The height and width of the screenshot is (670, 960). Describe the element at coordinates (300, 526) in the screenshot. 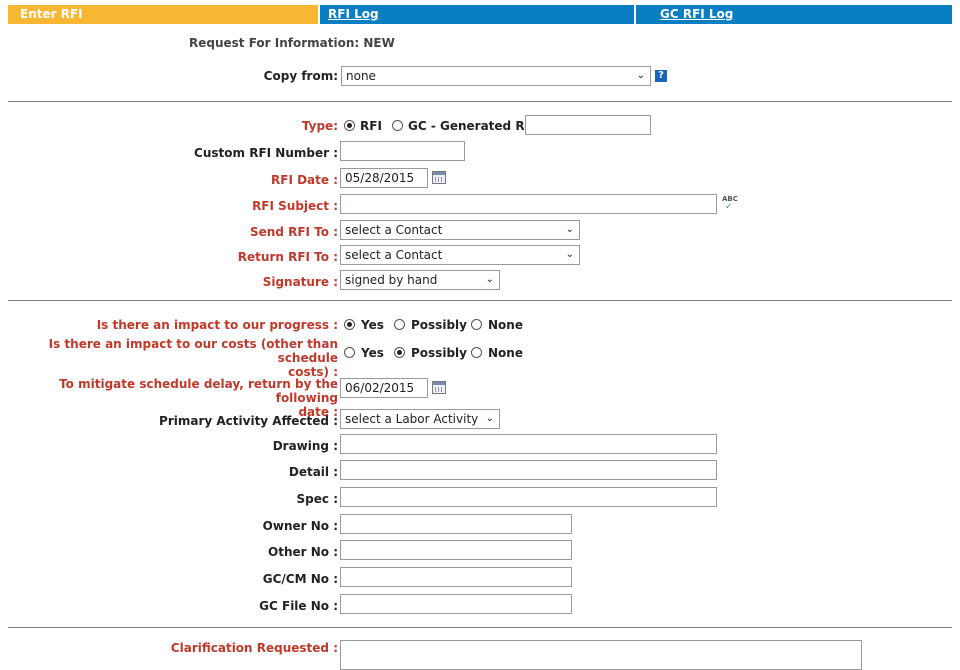

I see `owner-no-label: Owner No :` at that location.